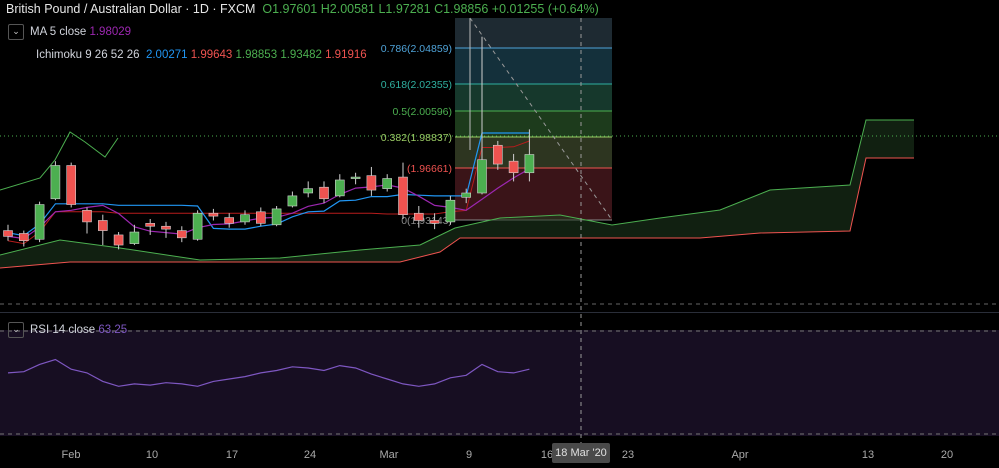 Image resolution: width=999 pixels, height=468 pixels. Describe the element at coordinates (947, 455) in the screenshot. I see `x-tick-label: 20` at that location.